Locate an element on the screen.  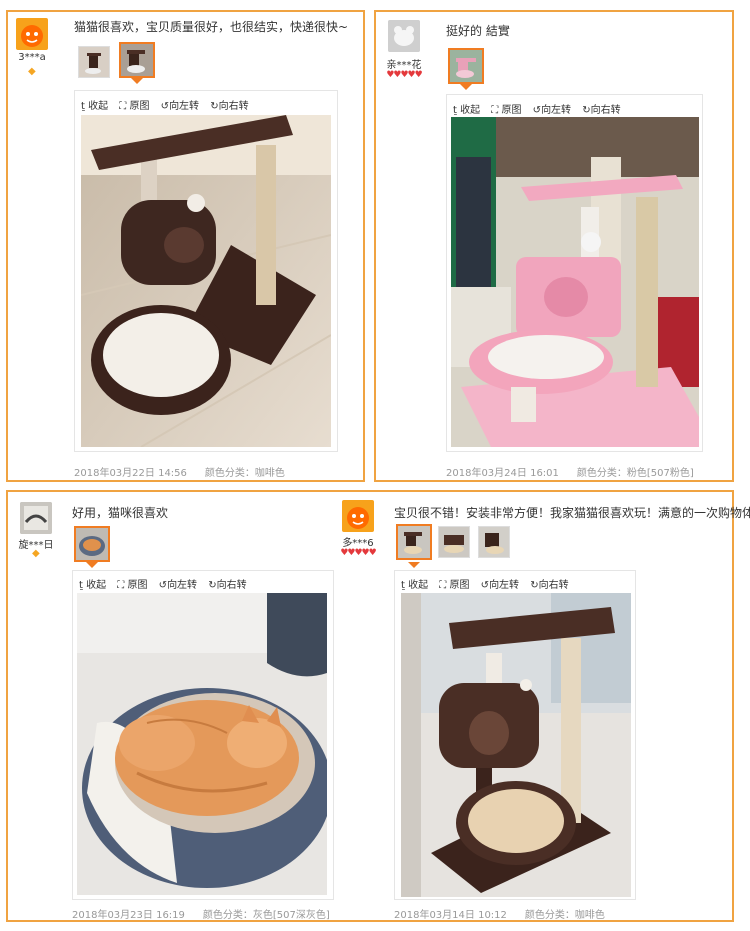
review-meta: 2018年03月23日 16:19 颜色分类：灰色[507深灰色] is located at coordinates (201, 913).